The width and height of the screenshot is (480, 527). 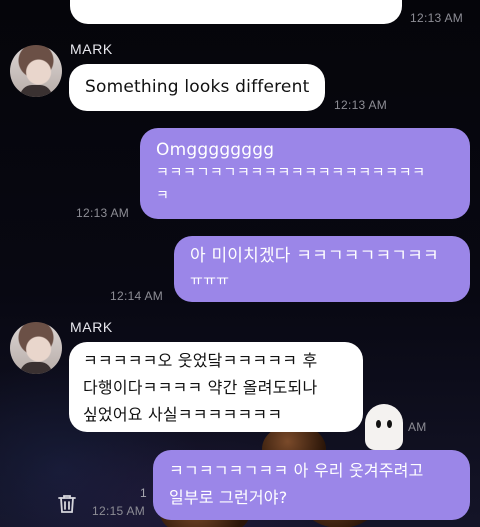 What do you see at coordinates (143, 493) in the screenshot?
I see `message-read-count: 1` at bounding box center [143, 493].